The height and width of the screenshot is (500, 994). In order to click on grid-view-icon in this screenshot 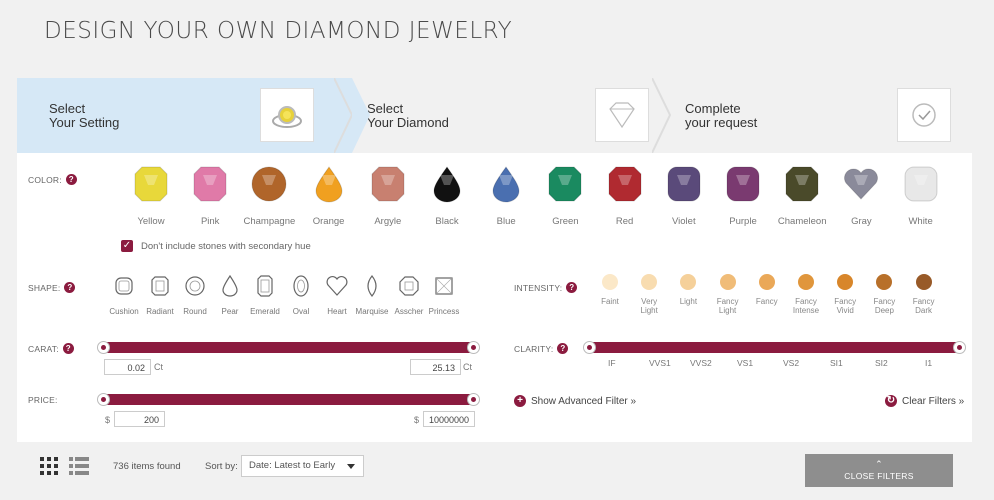, I will do `click(49, 466)`.